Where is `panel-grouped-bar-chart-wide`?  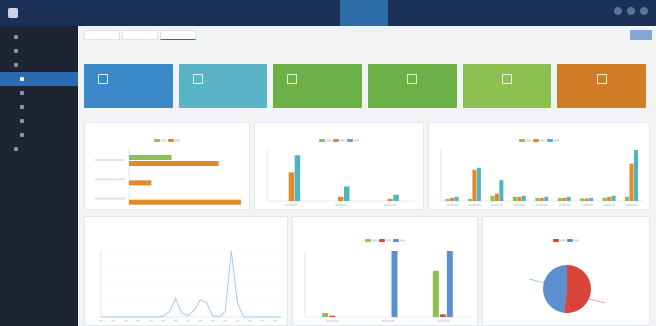
panel-grouped-bar-chart-wide is located at coordinates (539, 166).